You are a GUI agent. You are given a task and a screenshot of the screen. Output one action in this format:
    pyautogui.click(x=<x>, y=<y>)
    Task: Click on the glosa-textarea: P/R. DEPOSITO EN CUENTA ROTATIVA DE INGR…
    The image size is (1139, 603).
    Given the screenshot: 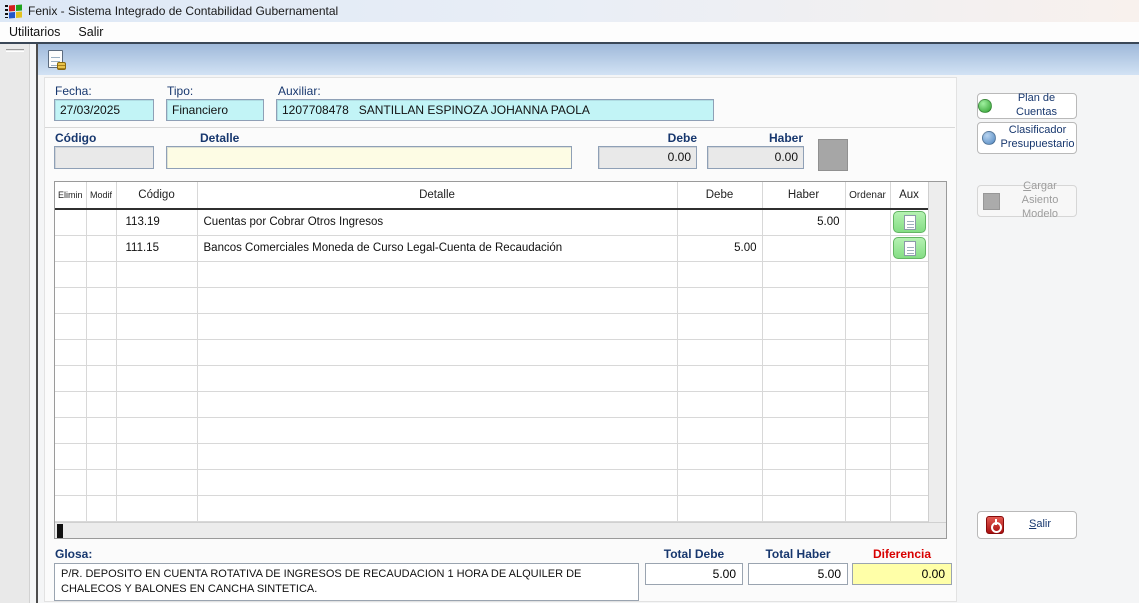 What is the action you would take?
    pyautogui.click(x=346, y=582)
    